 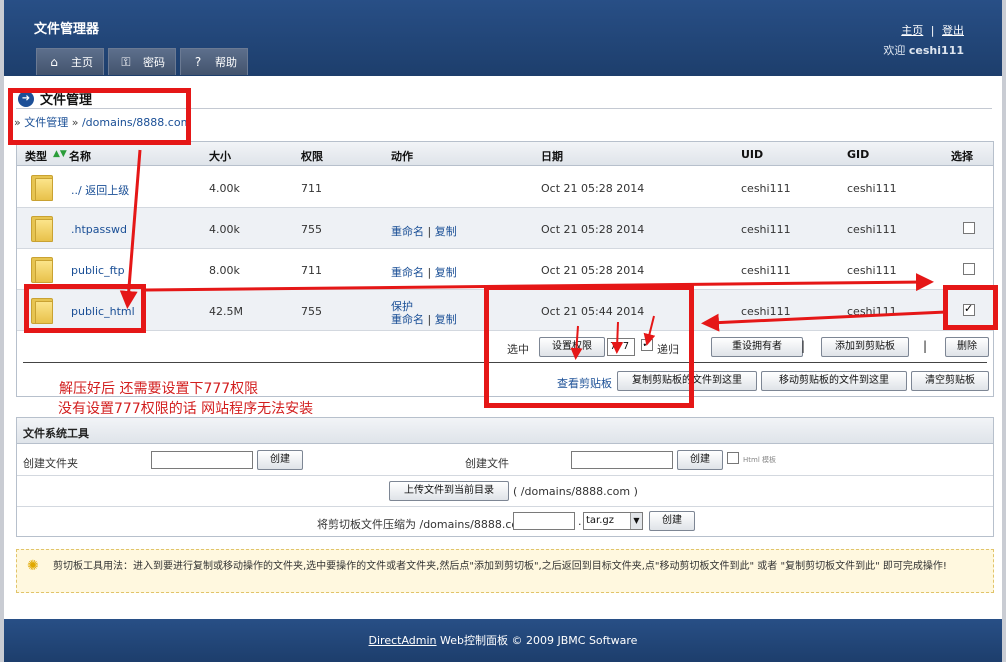 I want to click on breadcrumb-path: /domains/8888.com, so click(x=136, y=122).